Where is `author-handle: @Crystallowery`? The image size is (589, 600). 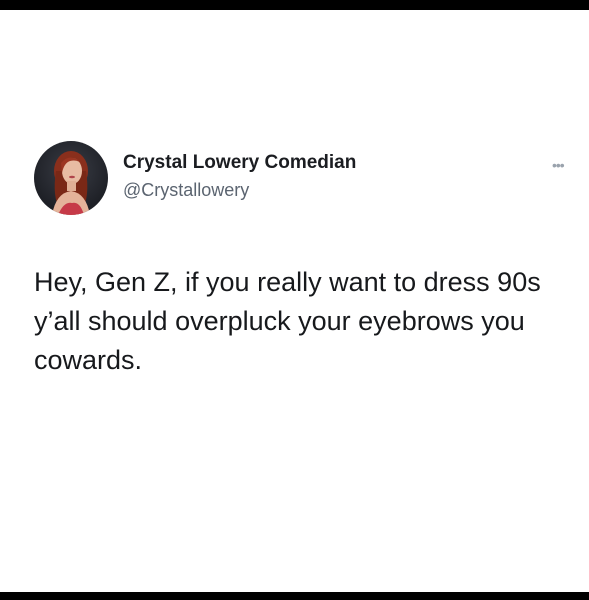 author-handle: @Crystallowery is located at coordinates (186, 190).